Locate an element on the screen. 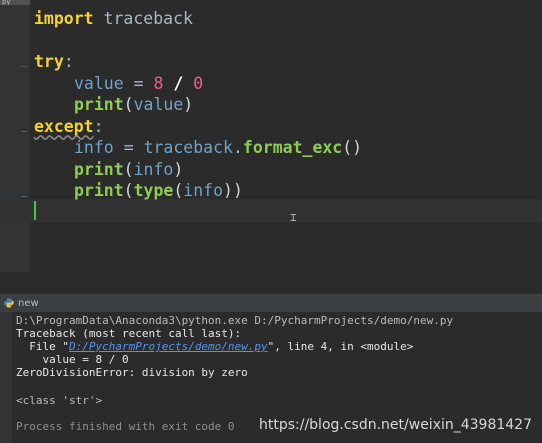 The image size is (542, 443). code-line-print-type: print(type(info)) is located at coordinates (288, 191).